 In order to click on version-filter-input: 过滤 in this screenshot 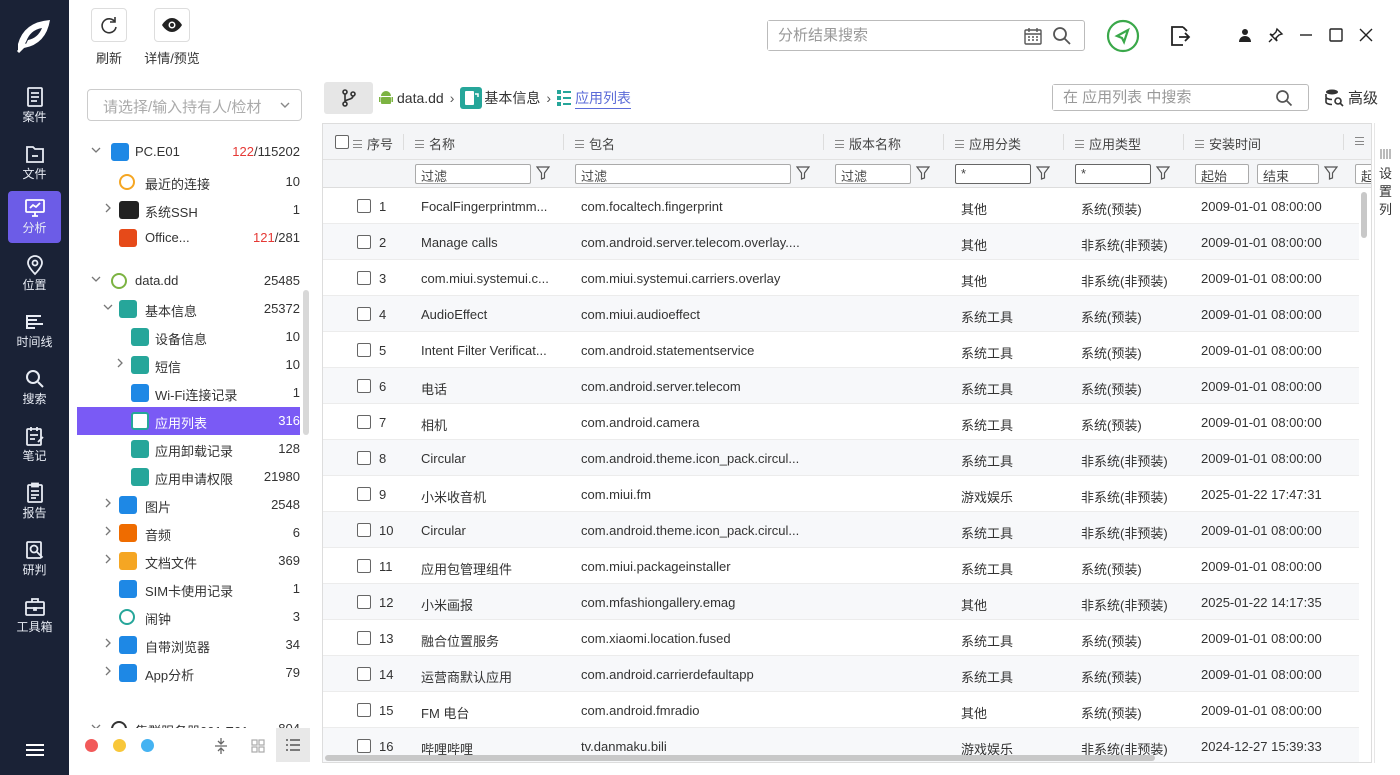, I will do `click(873, 174)`.